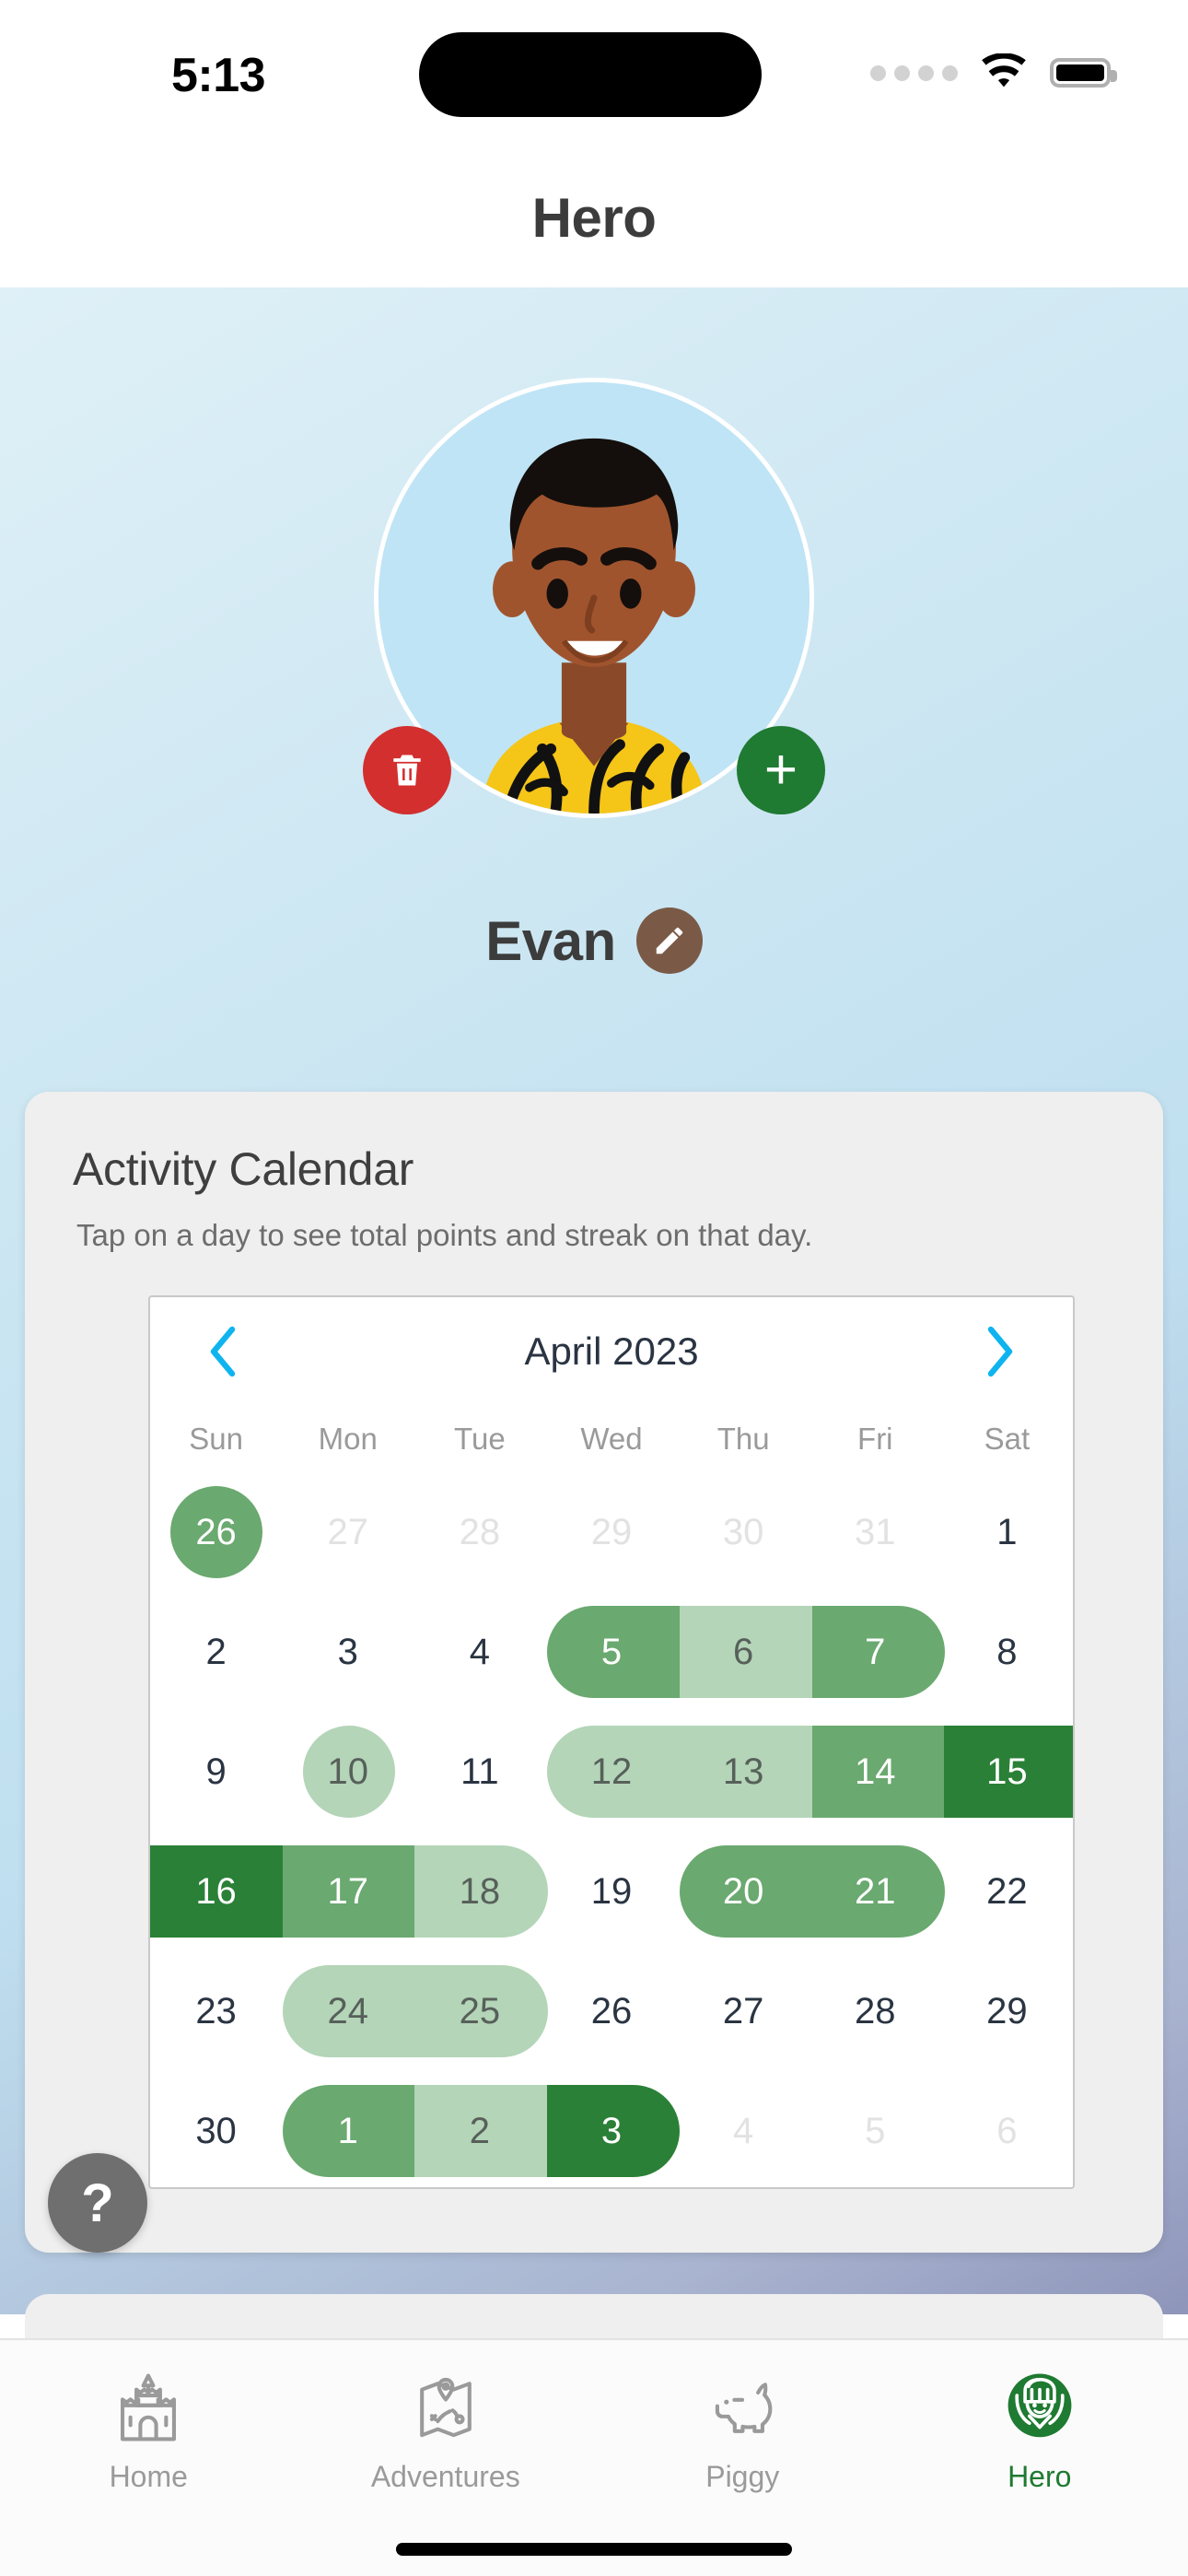 This screenshot has width=1188, height=2576. Describe the element at coordinates (216, 1772) in the screenshot. I see `calendar-day: 9` at that location.